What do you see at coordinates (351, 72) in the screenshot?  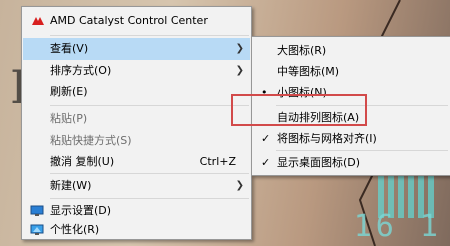 I see `submenu-item-medium-icons: 中等图标(M)` at bounding box center [351, 72].